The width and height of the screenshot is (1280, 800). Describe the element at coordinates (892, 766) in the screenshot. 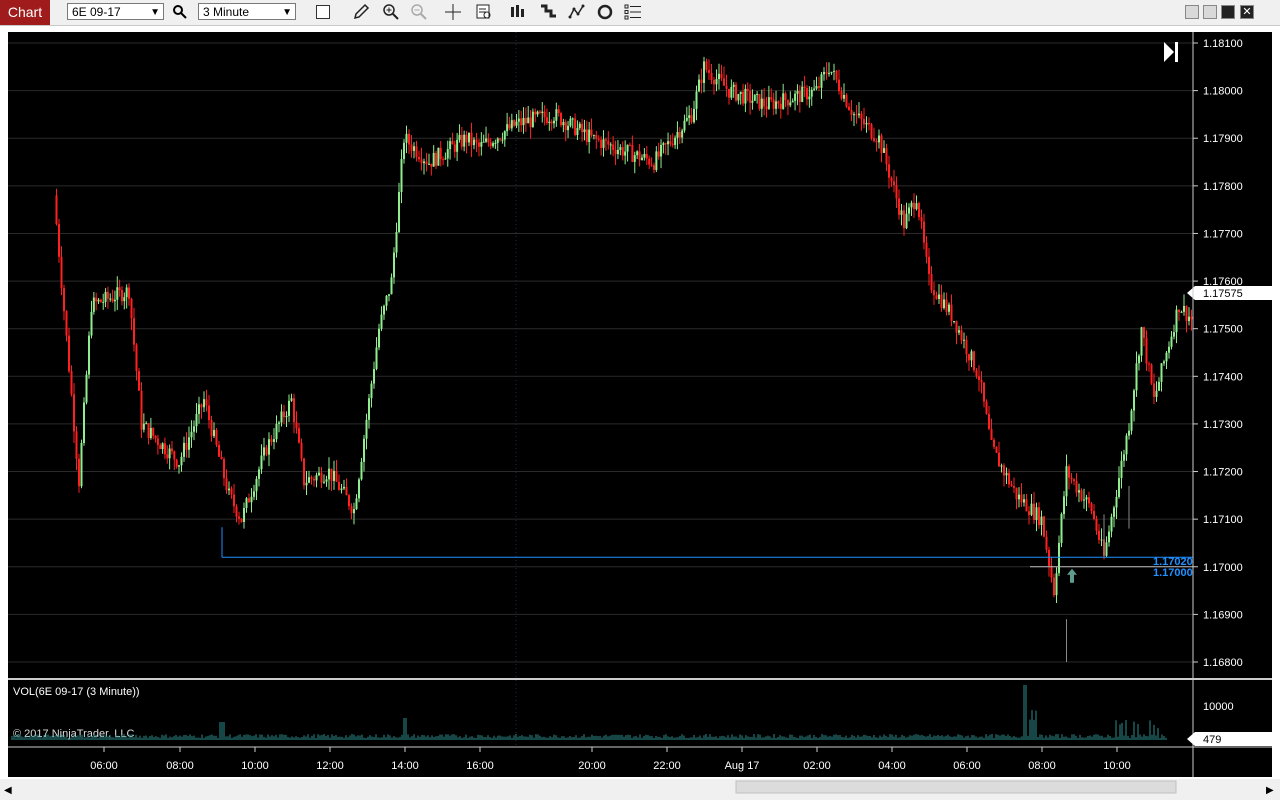

I see `time-tick-label: 04:00` at that location.